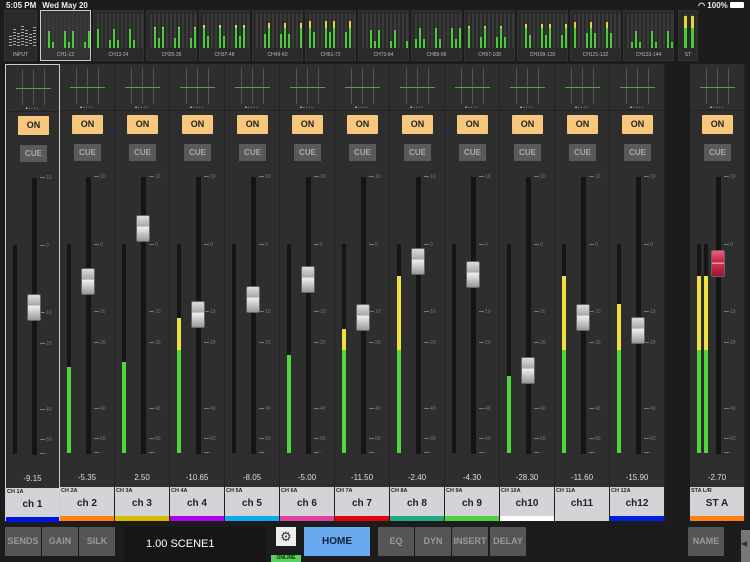  Describe the element at coordinates (396, 541) in the screenshot. I see `eq-button: EQ` at that location.